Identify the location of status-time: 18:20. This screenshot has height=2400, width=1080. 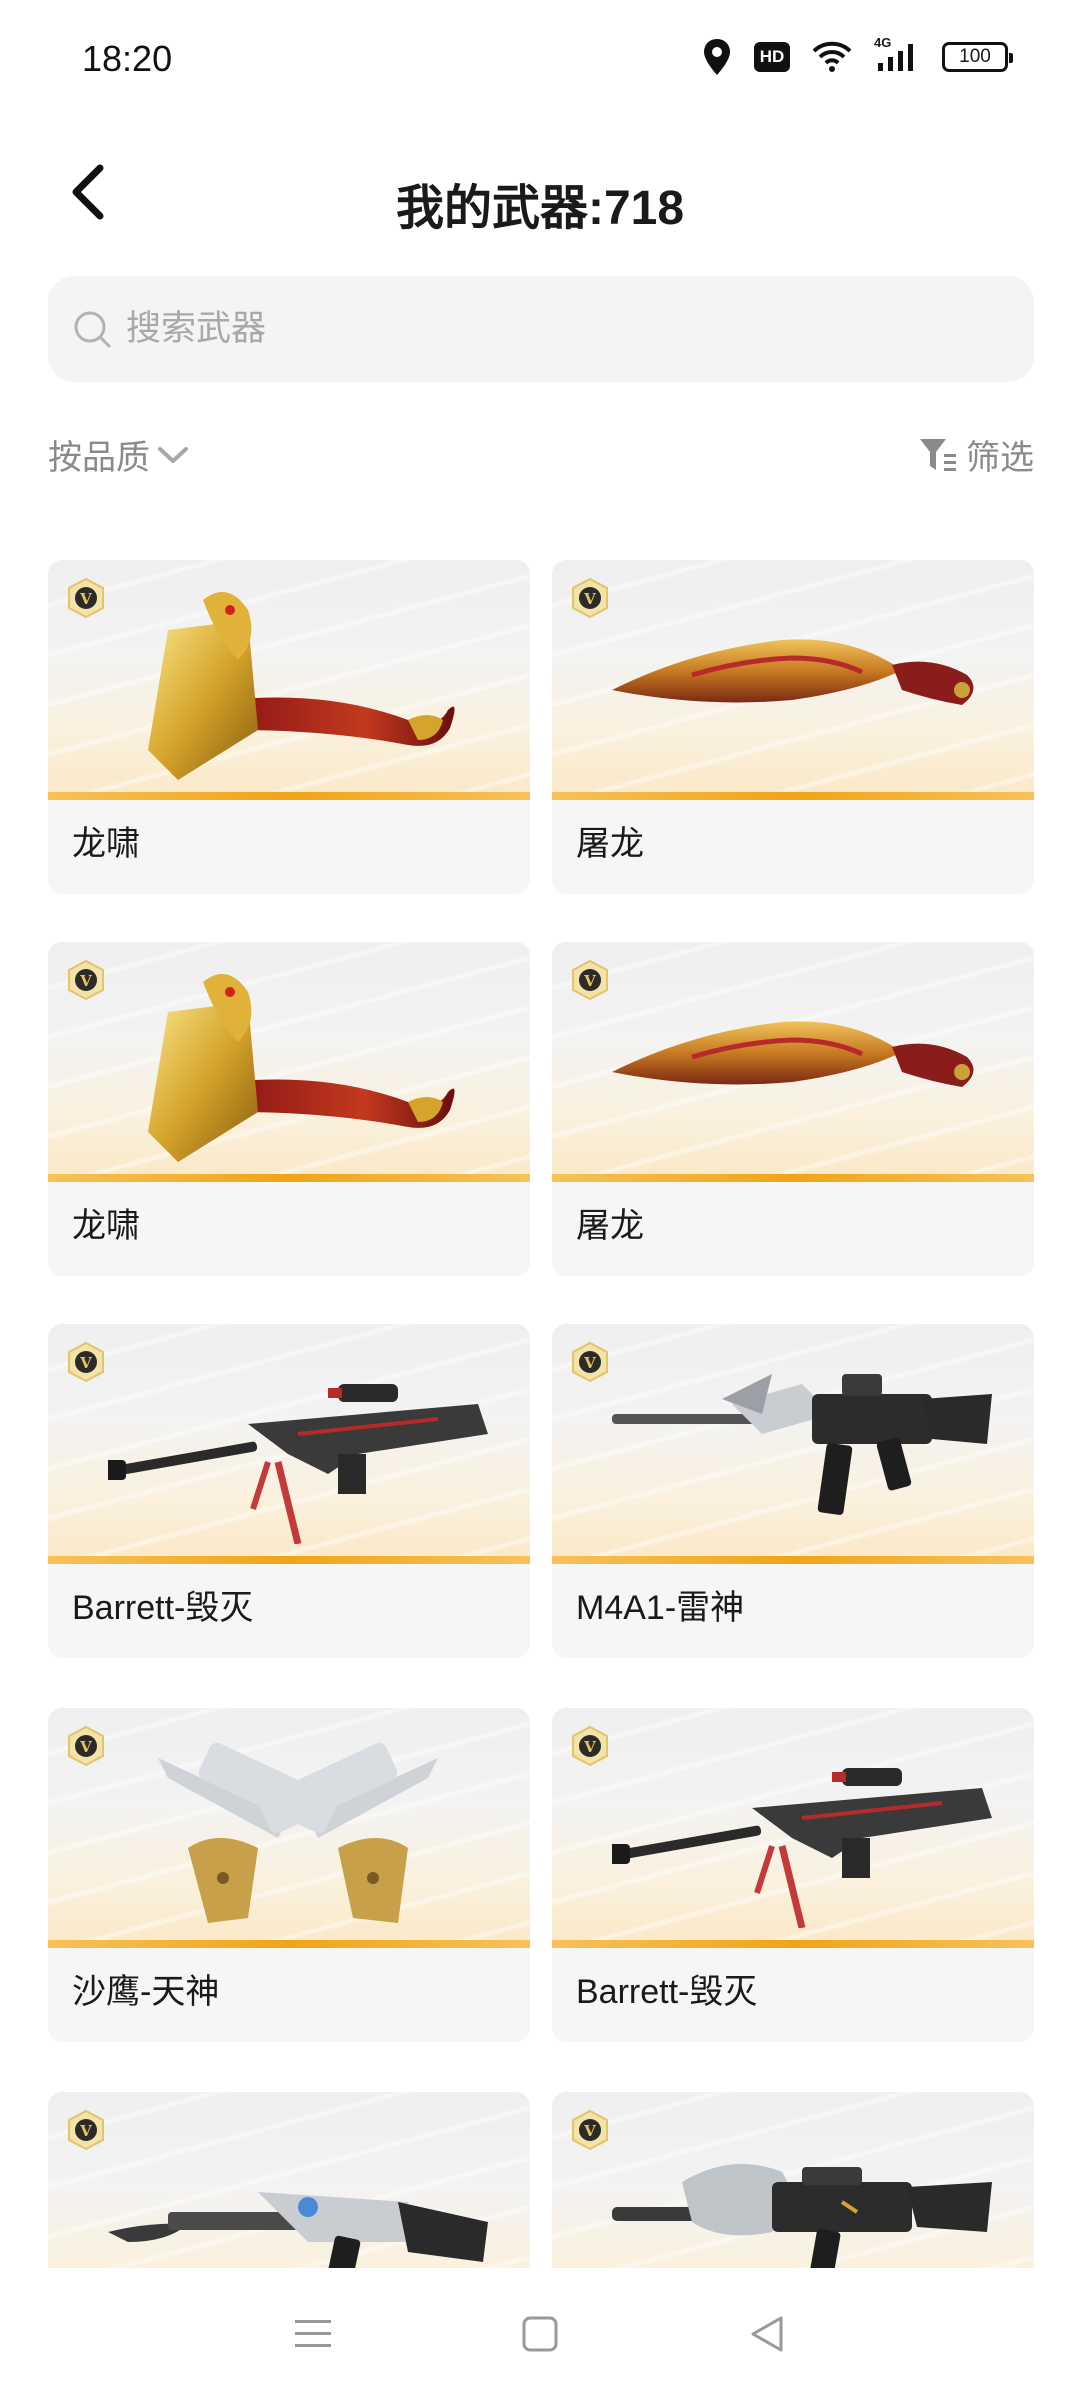
(127, 58).